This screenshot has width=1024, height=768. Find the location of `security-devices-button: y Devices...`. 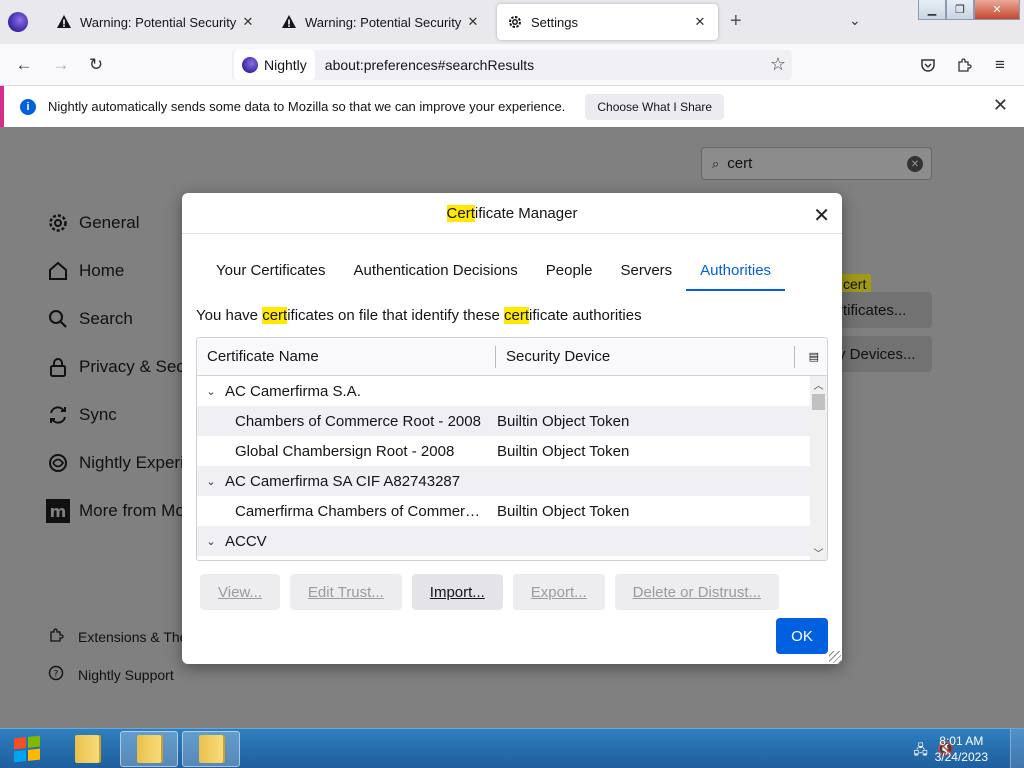

security-devices-button: y Devices... is located at coordinates (885, 354).